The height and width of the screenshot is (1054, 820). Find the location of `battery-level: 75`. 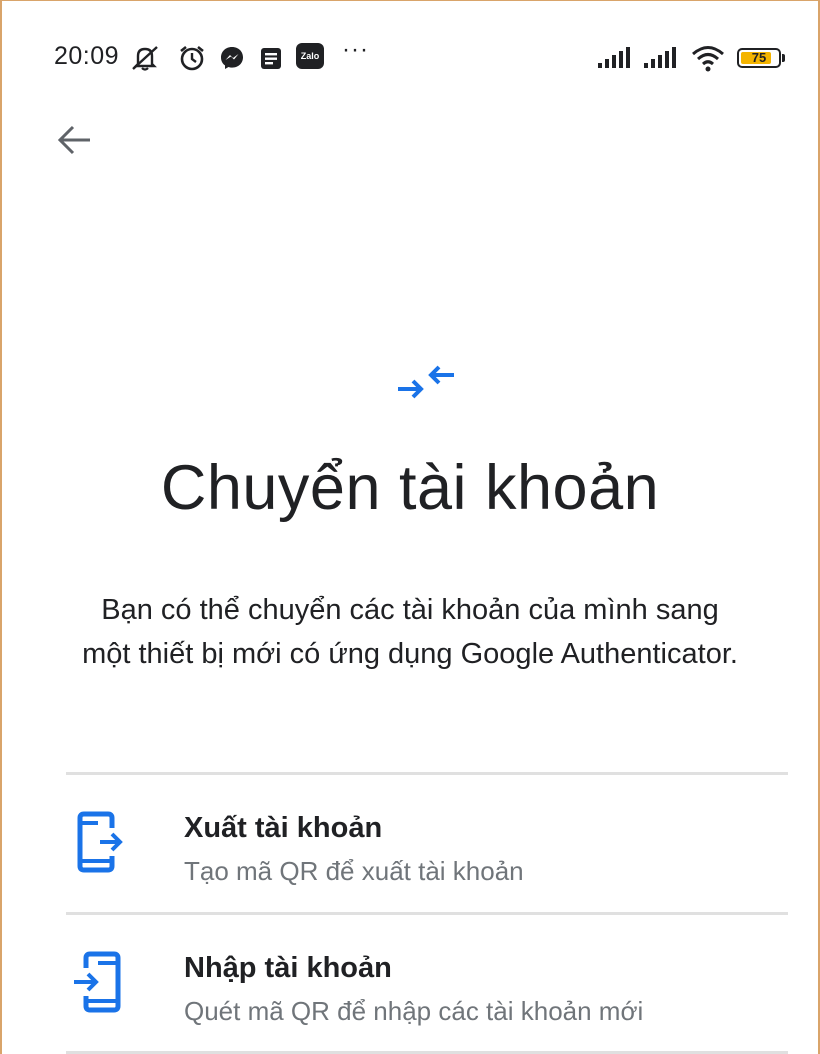

battery-level: 75 is located at coordinates (759, 57).